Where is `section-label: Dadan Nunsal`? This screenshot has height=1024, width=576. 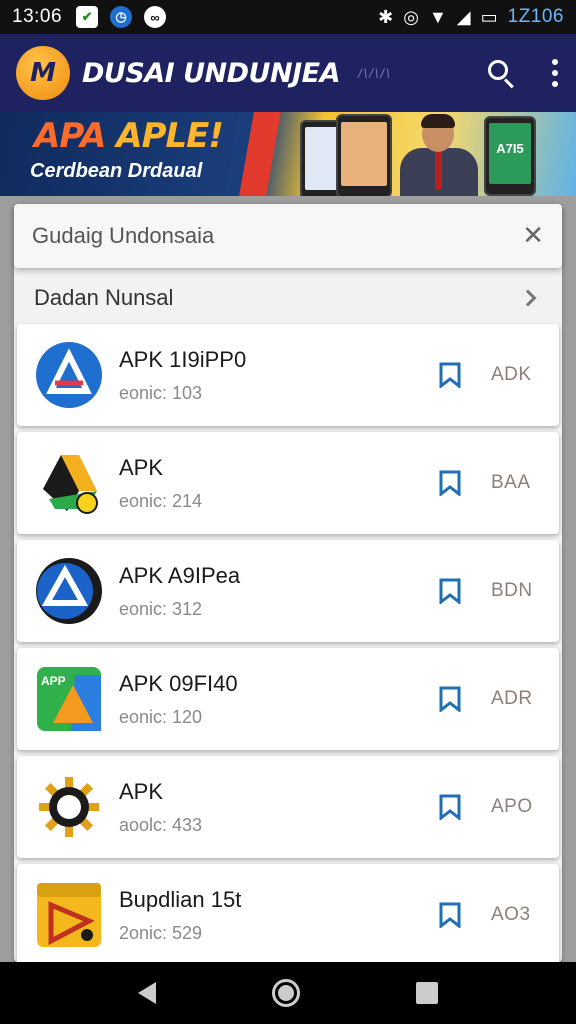
section-label: Dadan Nunsal is located at coordinates (104, 297).